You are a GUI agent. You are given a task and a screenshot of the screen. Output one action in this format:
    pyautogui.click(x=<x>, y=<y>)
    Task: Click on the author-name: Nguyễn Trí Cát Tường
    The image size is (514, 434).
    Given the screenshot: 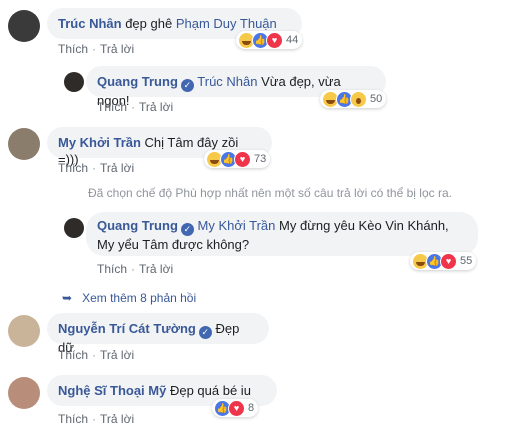 What is the action you would take?
    pyautogui.click(x=127, y=328)
    